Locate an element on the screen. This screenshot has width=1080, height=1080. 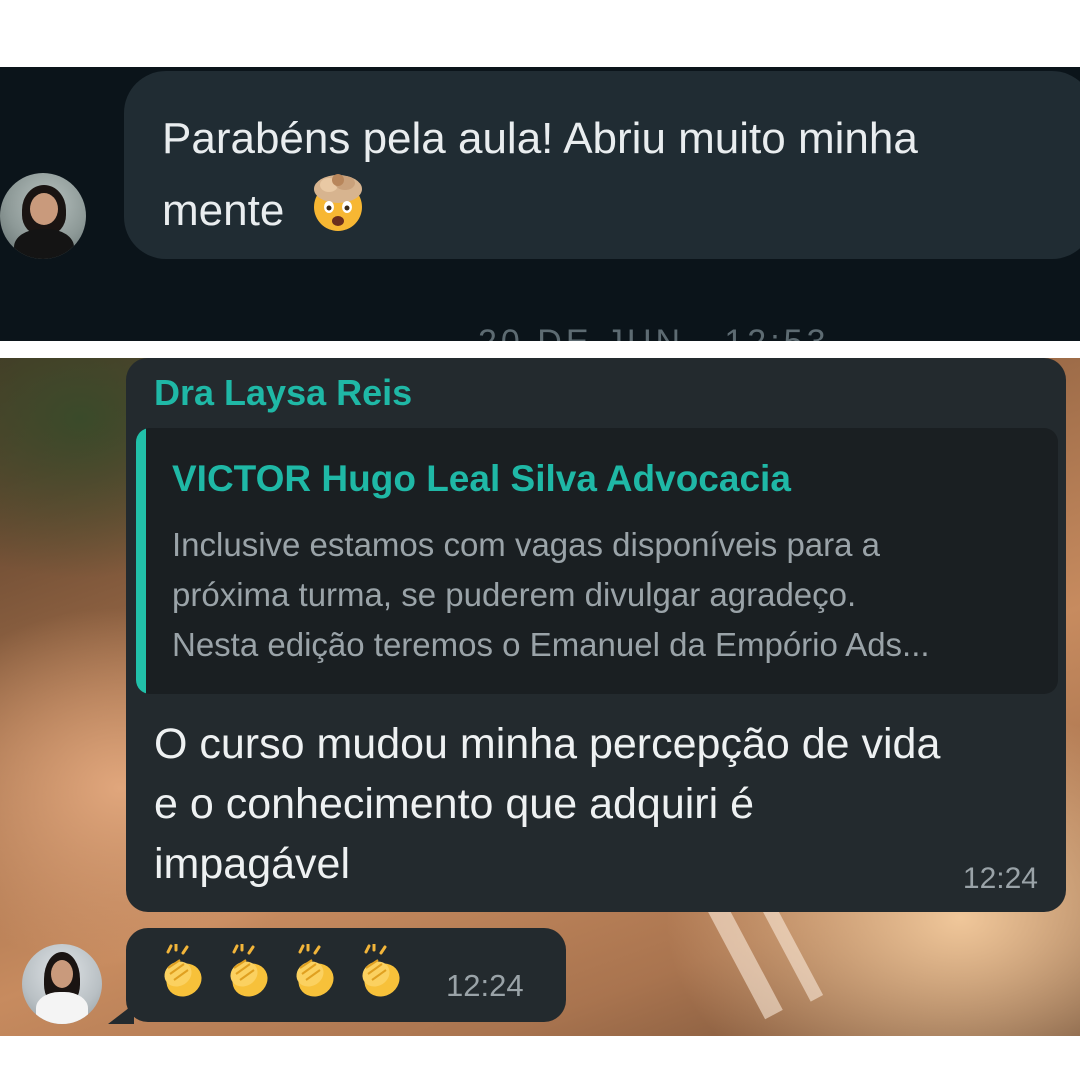
clap-emojis is located at coordinates (282, 973).